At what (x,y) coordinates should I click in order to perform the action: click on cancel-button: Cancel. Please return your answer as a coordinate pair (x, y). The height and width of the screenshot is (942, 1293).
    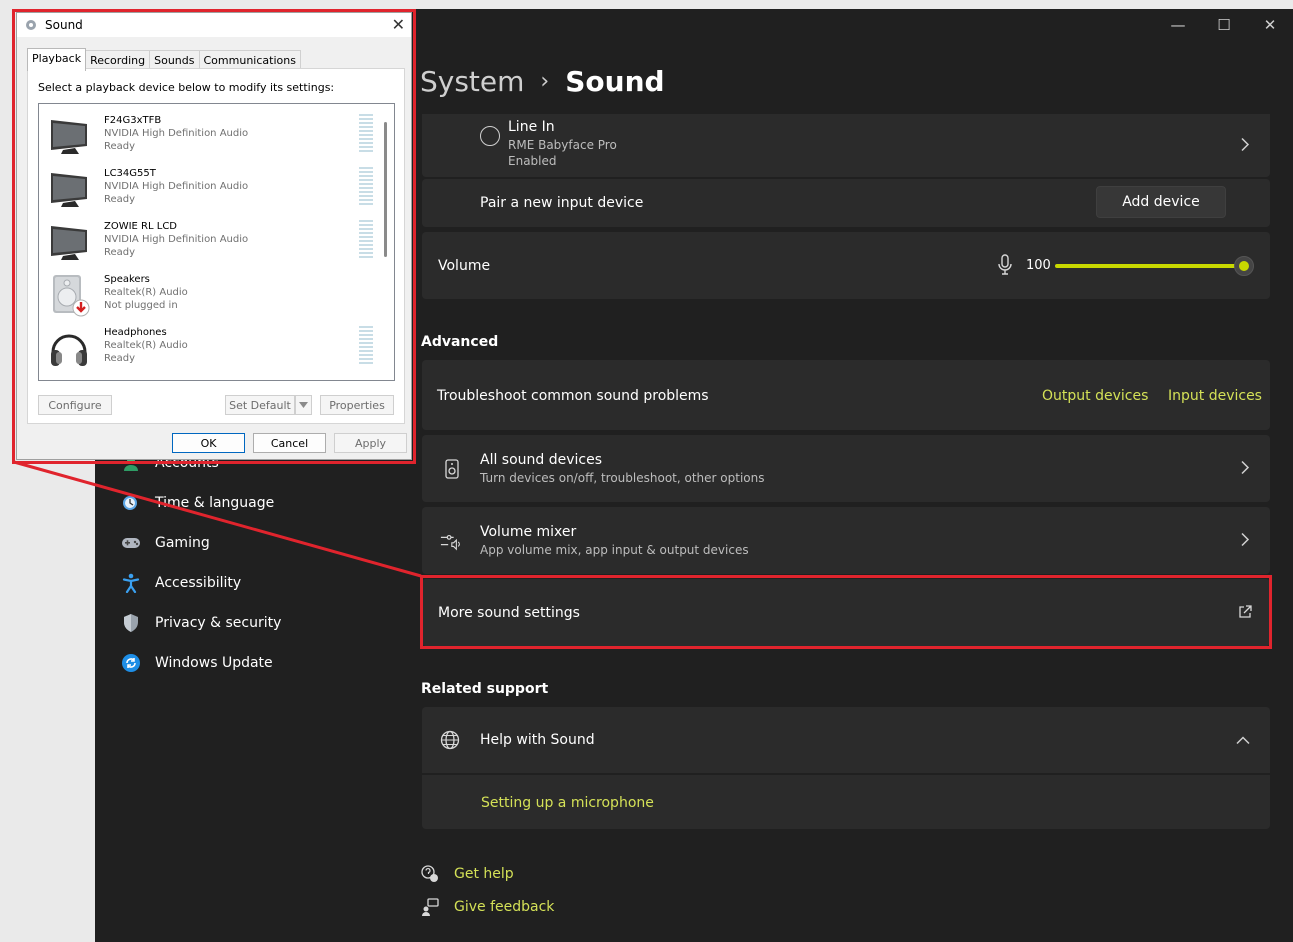
    Looking at the image, I should click on (289, 443).